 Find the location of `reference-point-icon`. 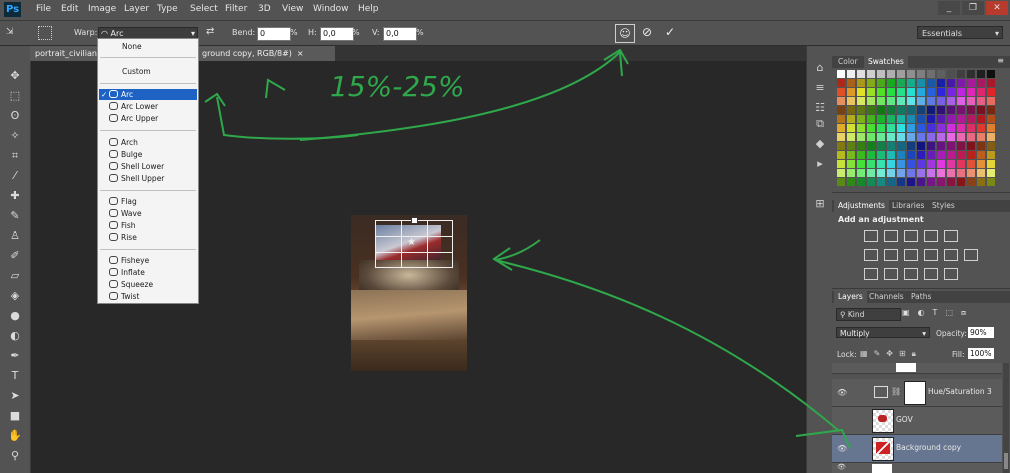

reference-point-icon is located at coordinates (45, 33).